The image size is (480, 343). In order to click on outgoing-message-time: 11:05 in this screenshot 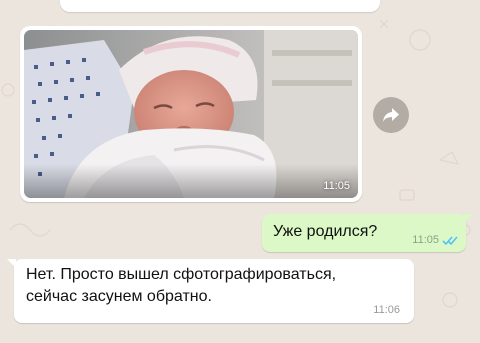, I will do `click(425, 240)`.